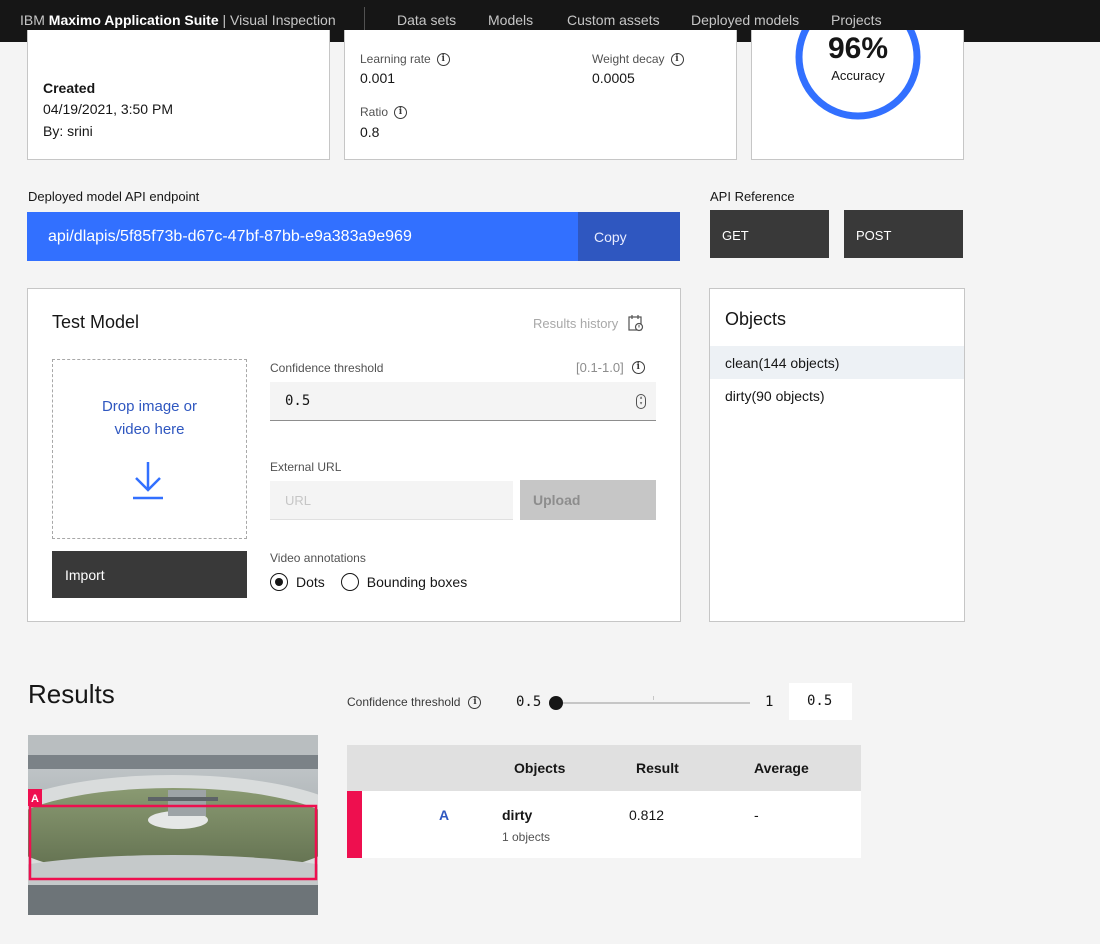 The width and height of the screenshot is (1100, 944). Describe the element at coordinates (426, 20) in the screenshot. I see `nav-item-data-sets: Data sets` at that location.